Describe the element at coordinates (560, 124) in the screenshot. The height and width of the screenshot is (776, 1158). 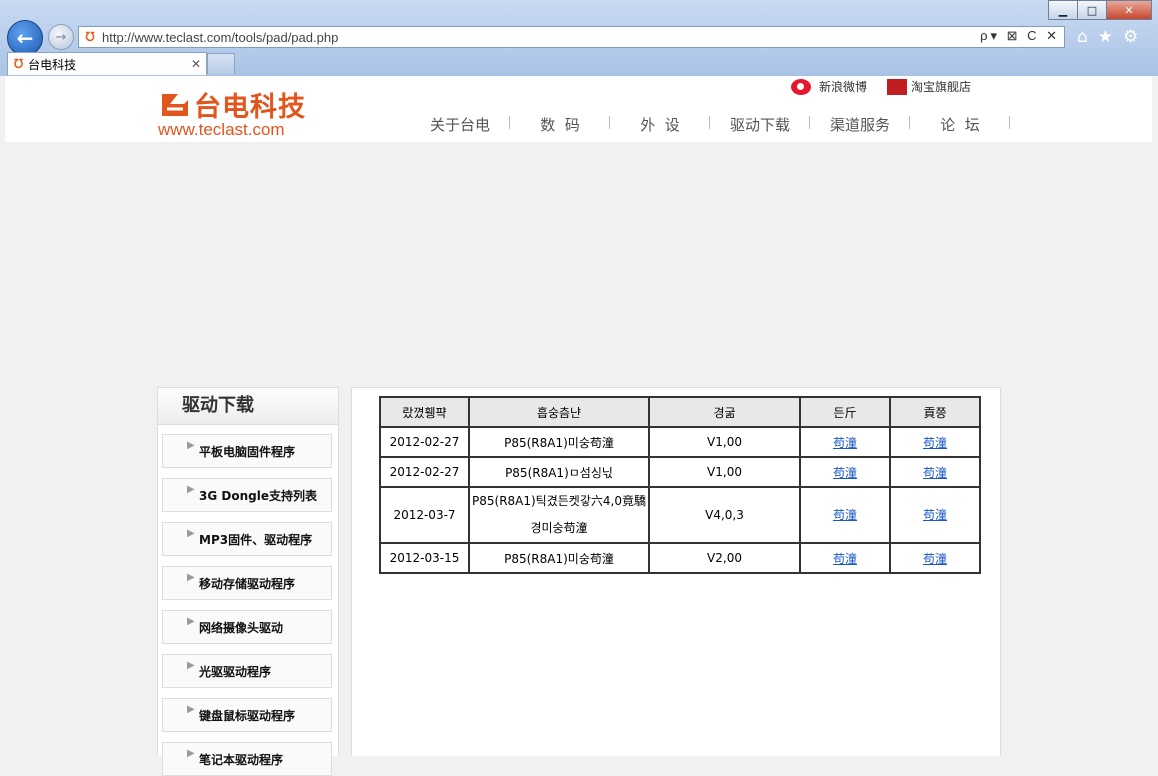
I see `nav-item-digital: 数 码` at that location.